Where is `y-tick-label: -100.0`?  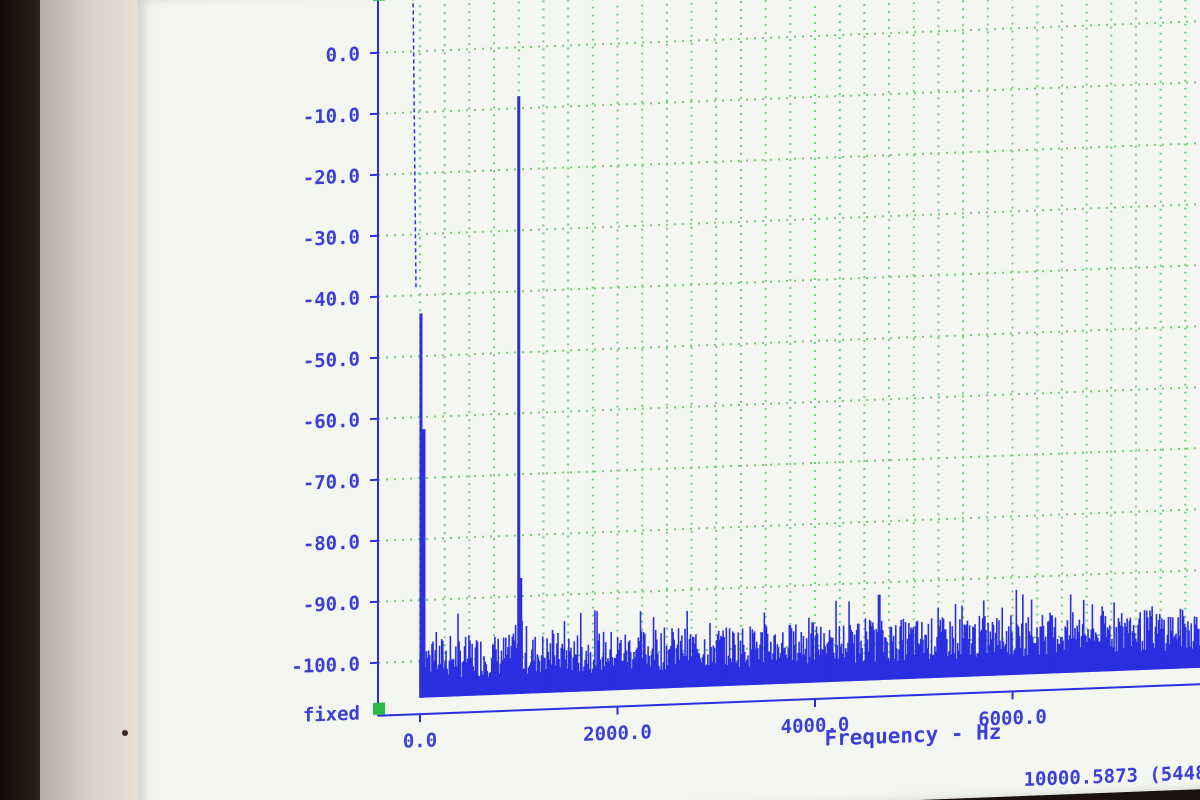
y-tick-label: -100.0 is located at coordinates (325, 665).